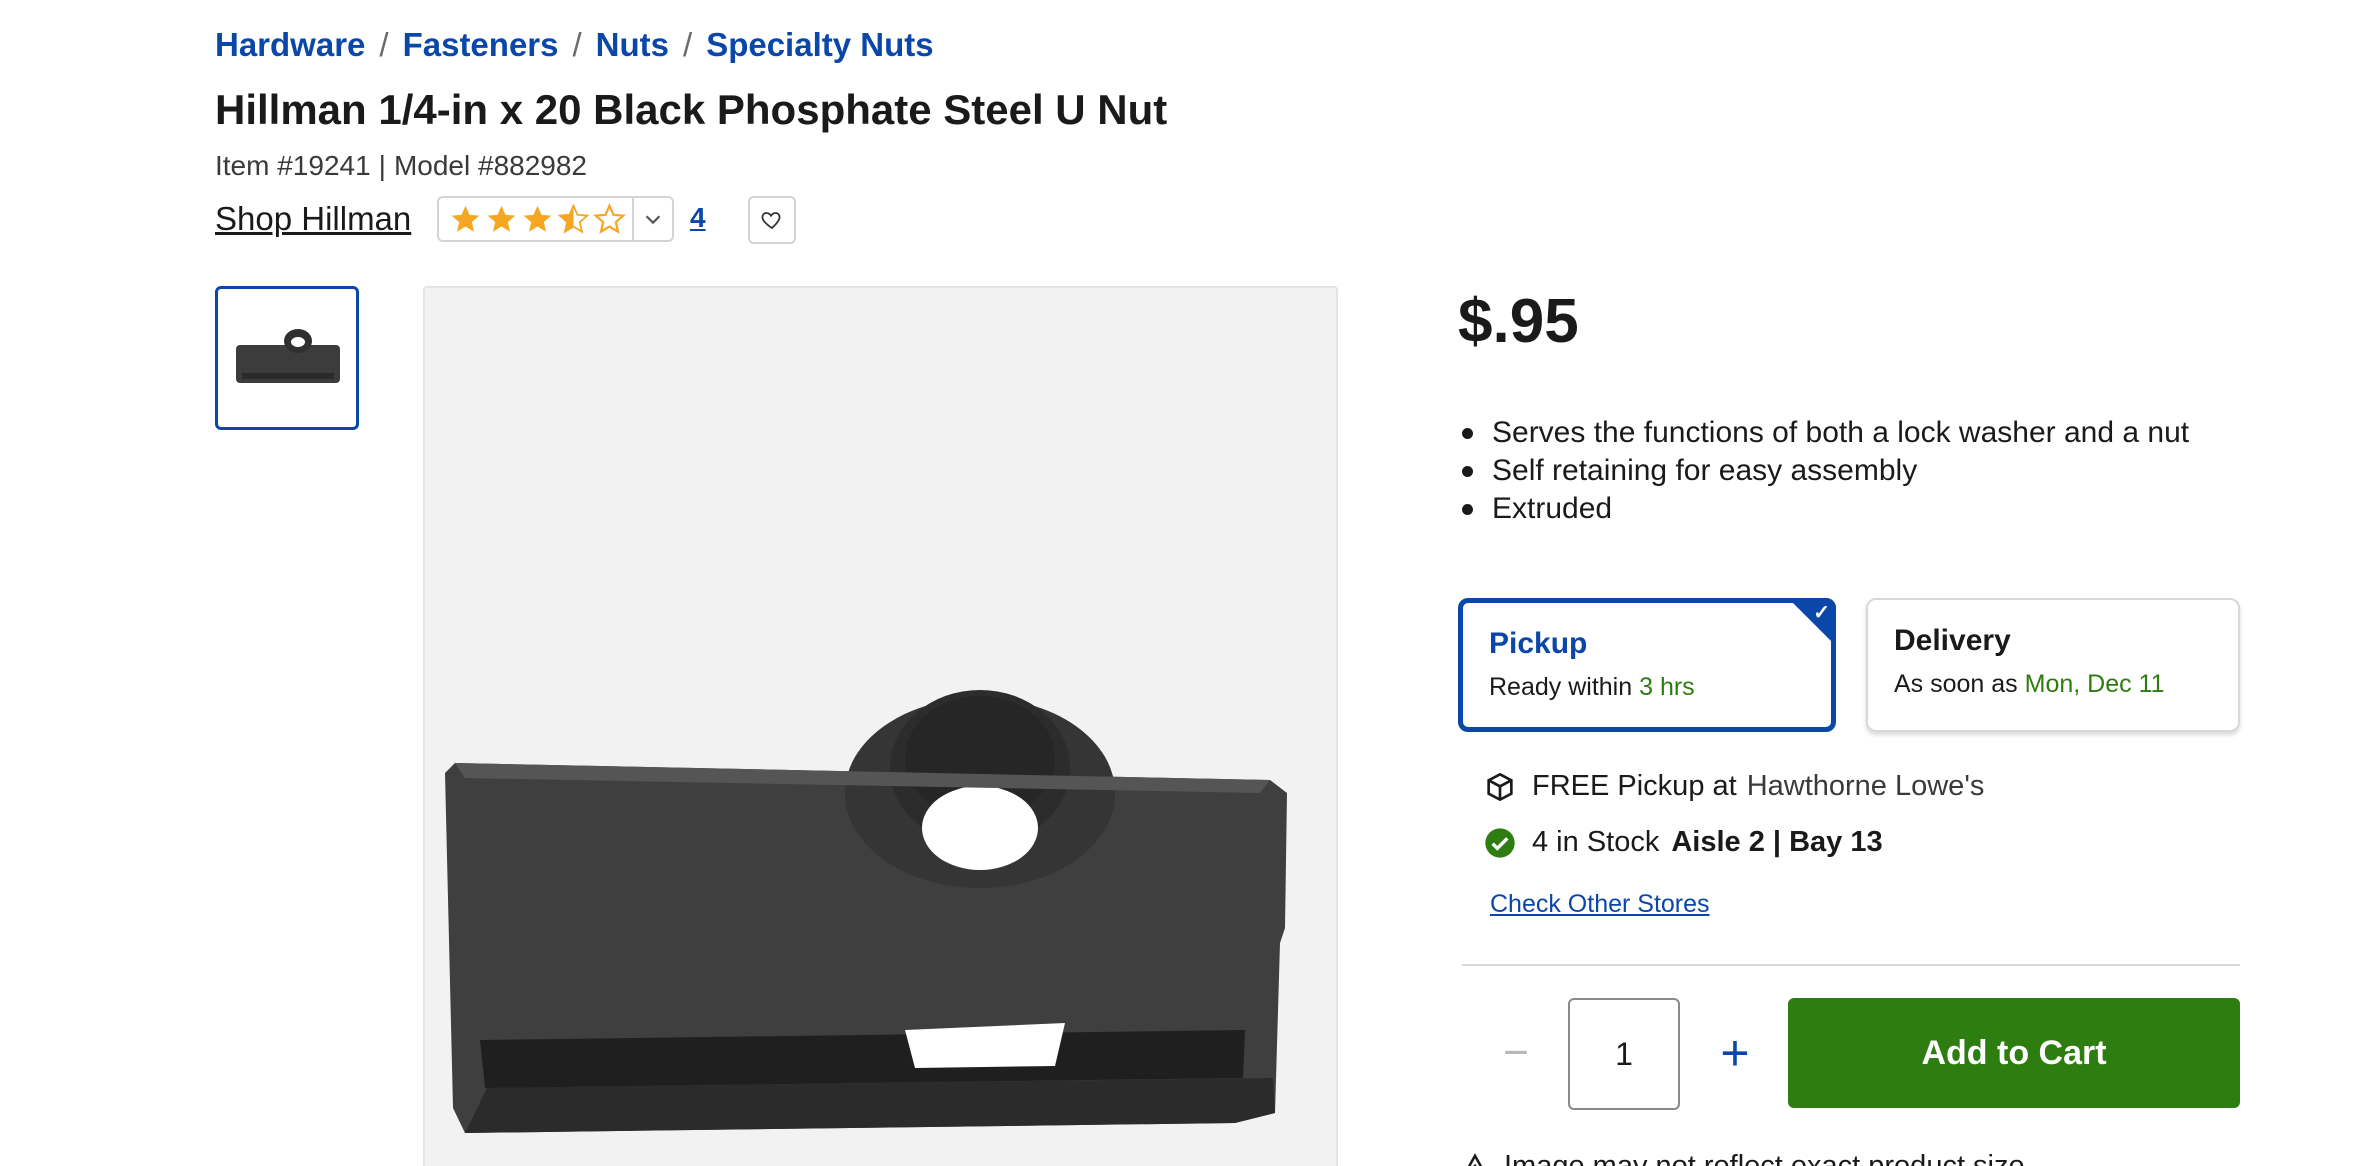 The image size is (2366, 1166). Describe the element at coordinates (1538, 643) in the screenshot. I see `pickup-title: Pickup` at that location.